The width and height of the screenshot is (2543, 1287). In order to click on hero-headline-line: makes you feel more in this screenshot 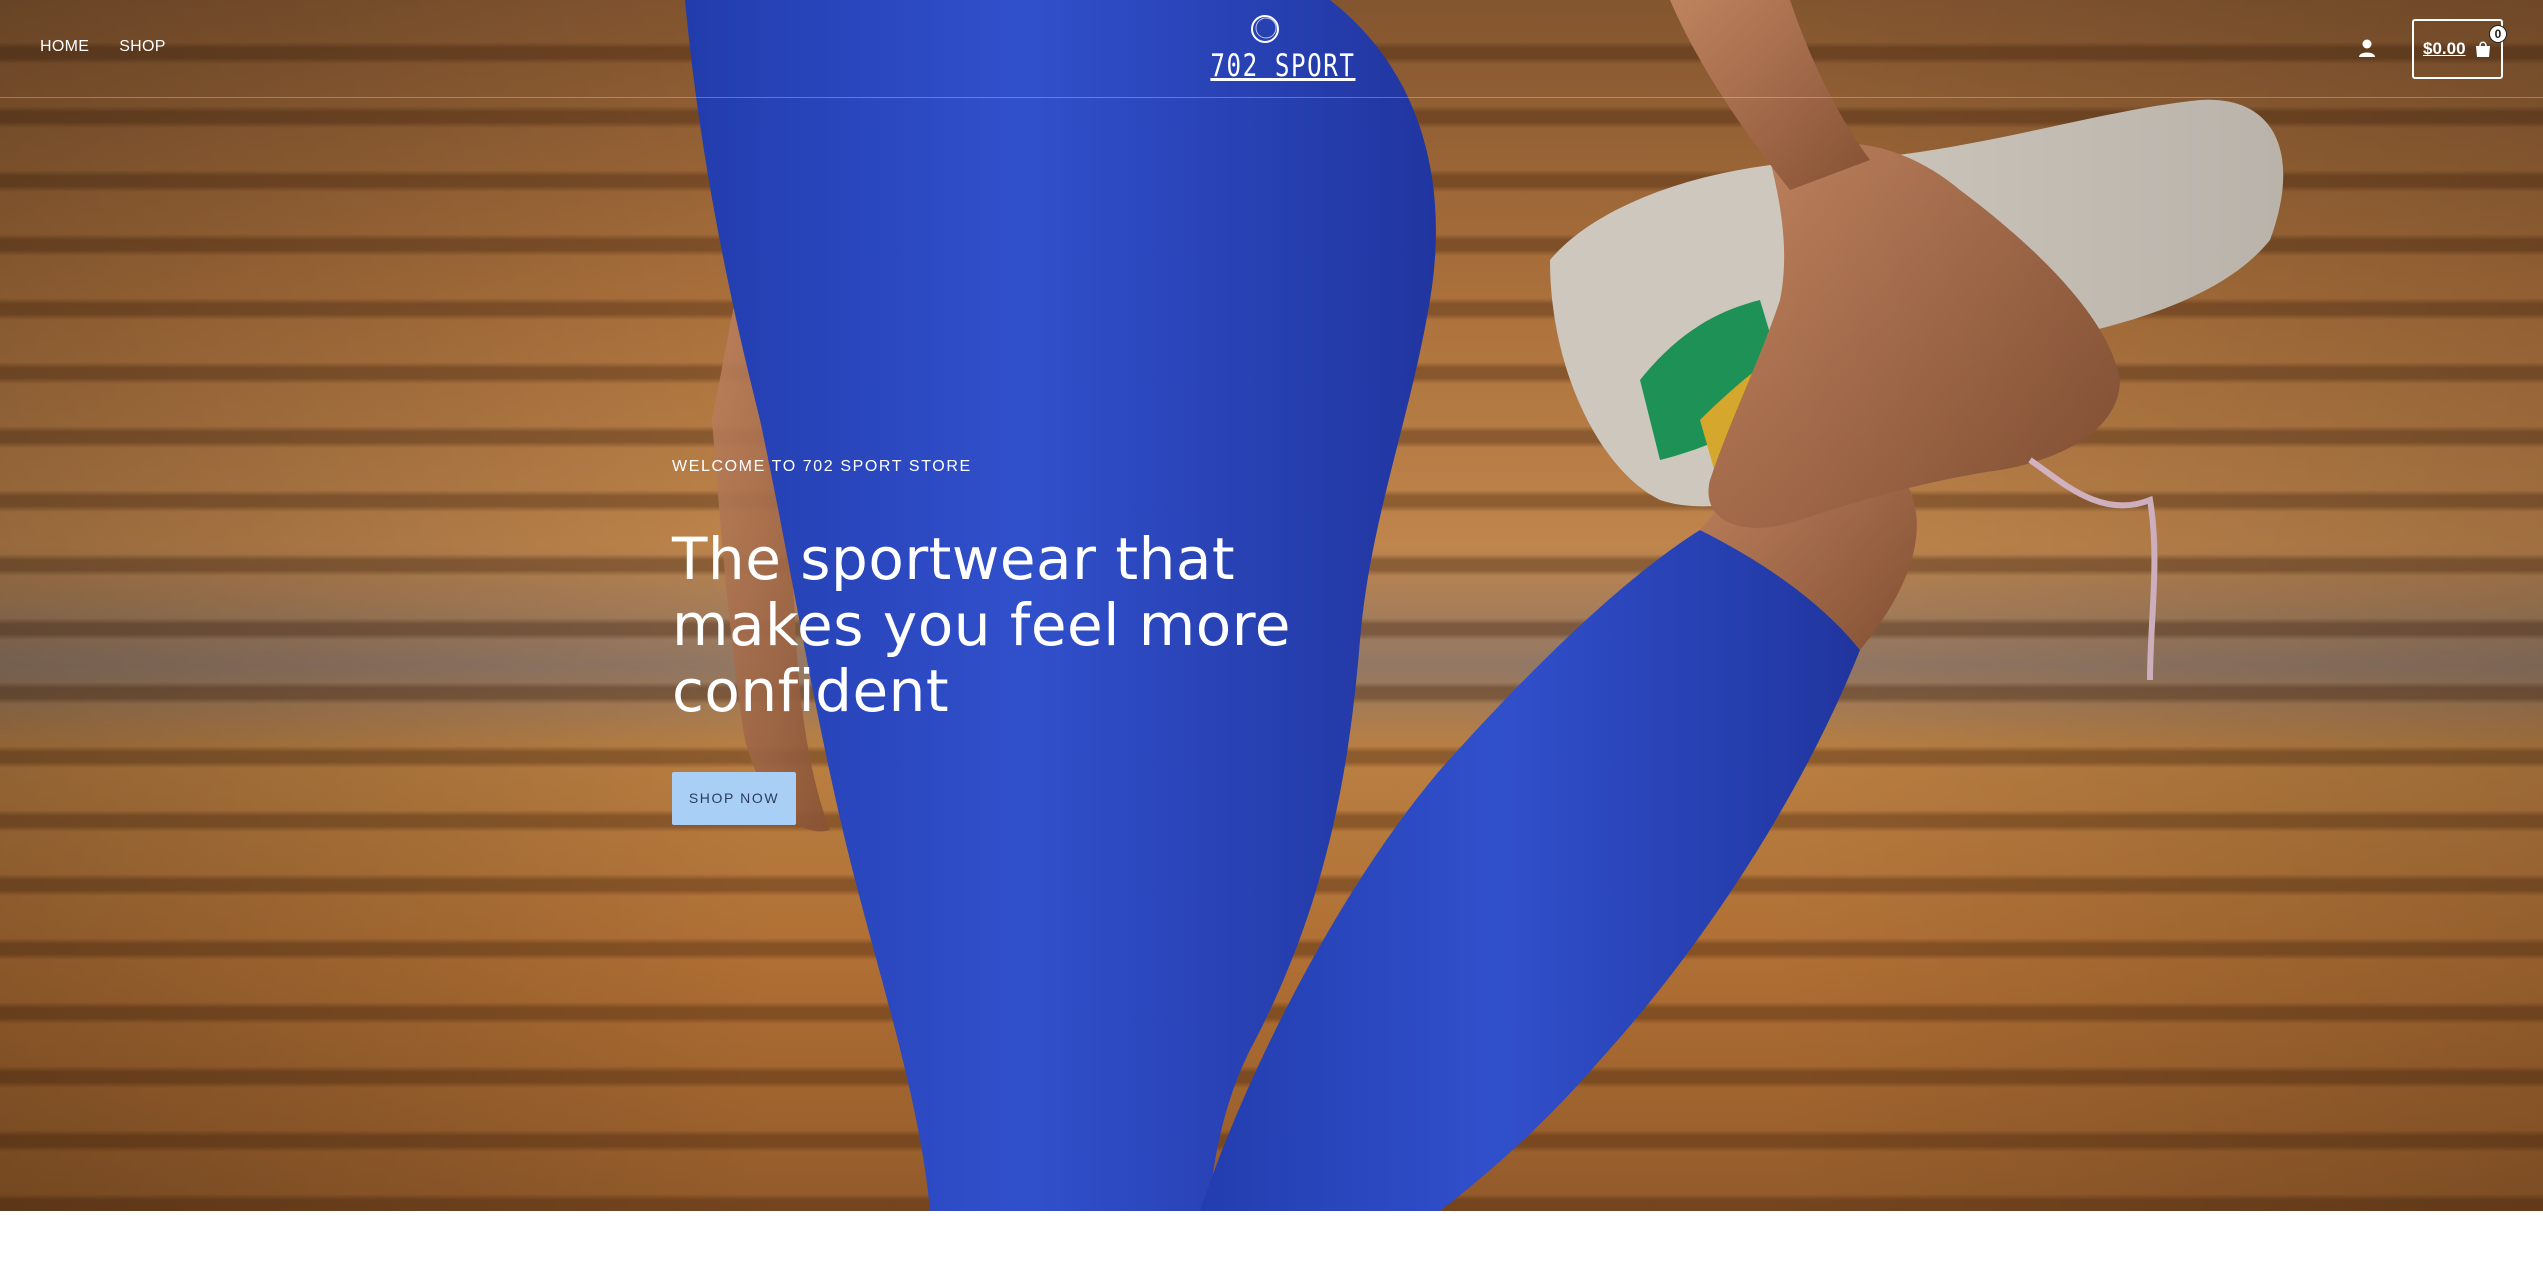, I will do `click(981, 625)`.